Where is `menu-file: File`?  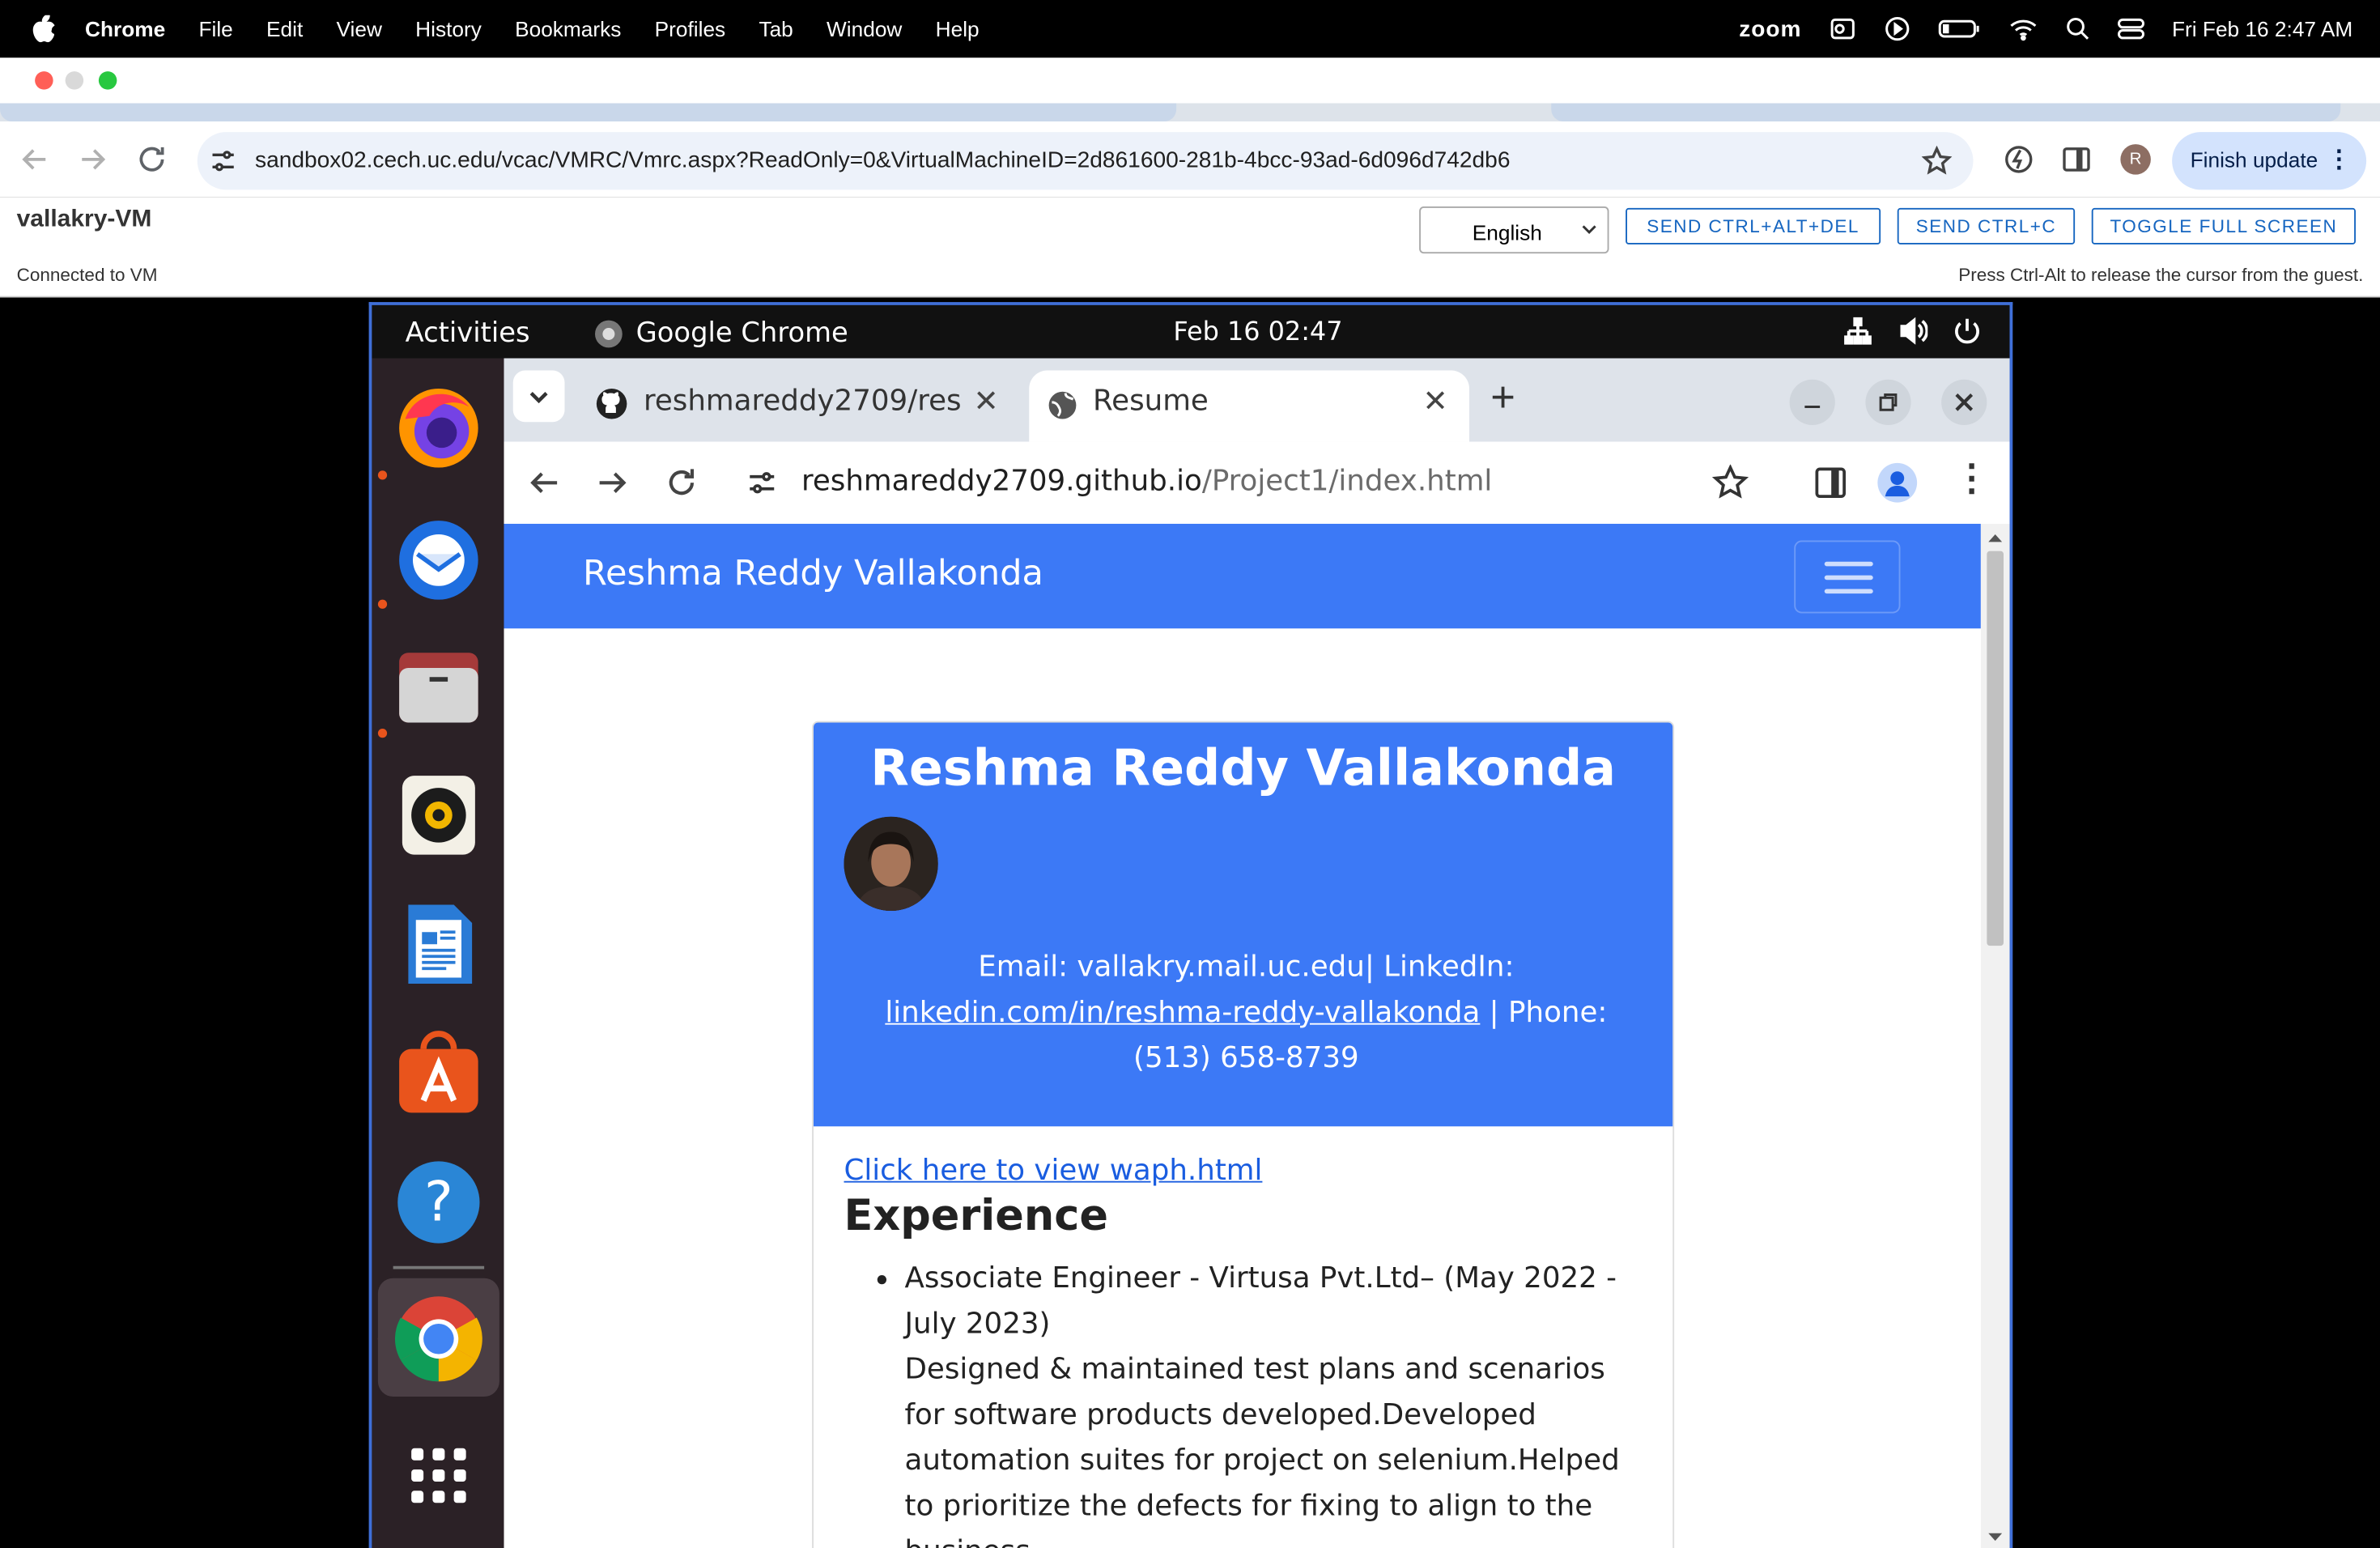
menu-file: File is located at coordinates (215, 29).